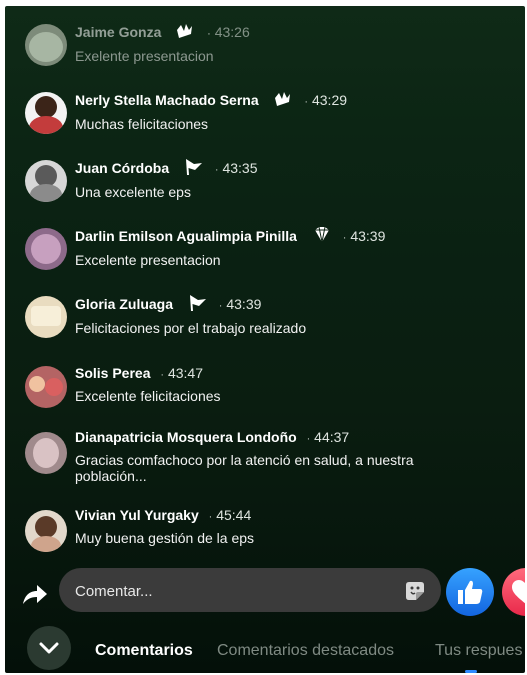 The height and width of the screenshot is (675, 527). I want to click on commenter-name: Nerly Stella Machado Serna, so click(167, 100).